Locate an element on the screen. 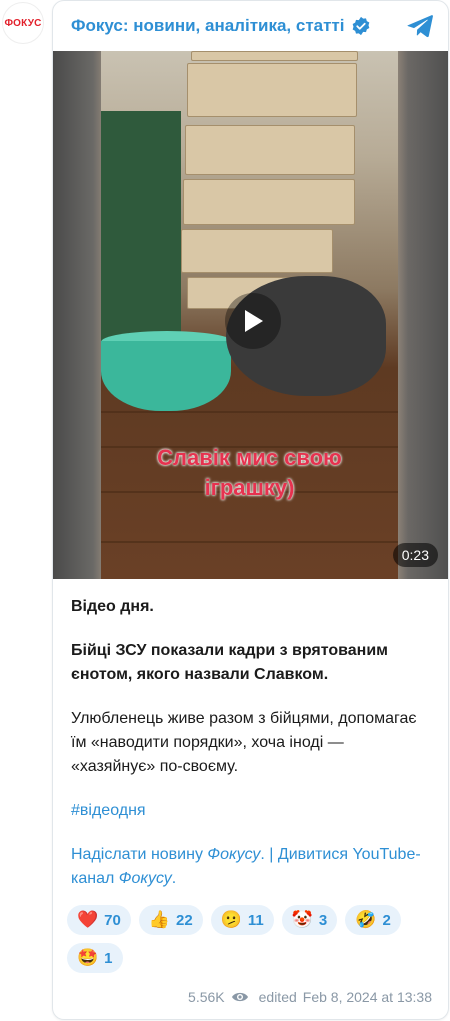 This screenshot has height=1021, width=450. reaction-count: 70 is located at coordinates (112, 920).